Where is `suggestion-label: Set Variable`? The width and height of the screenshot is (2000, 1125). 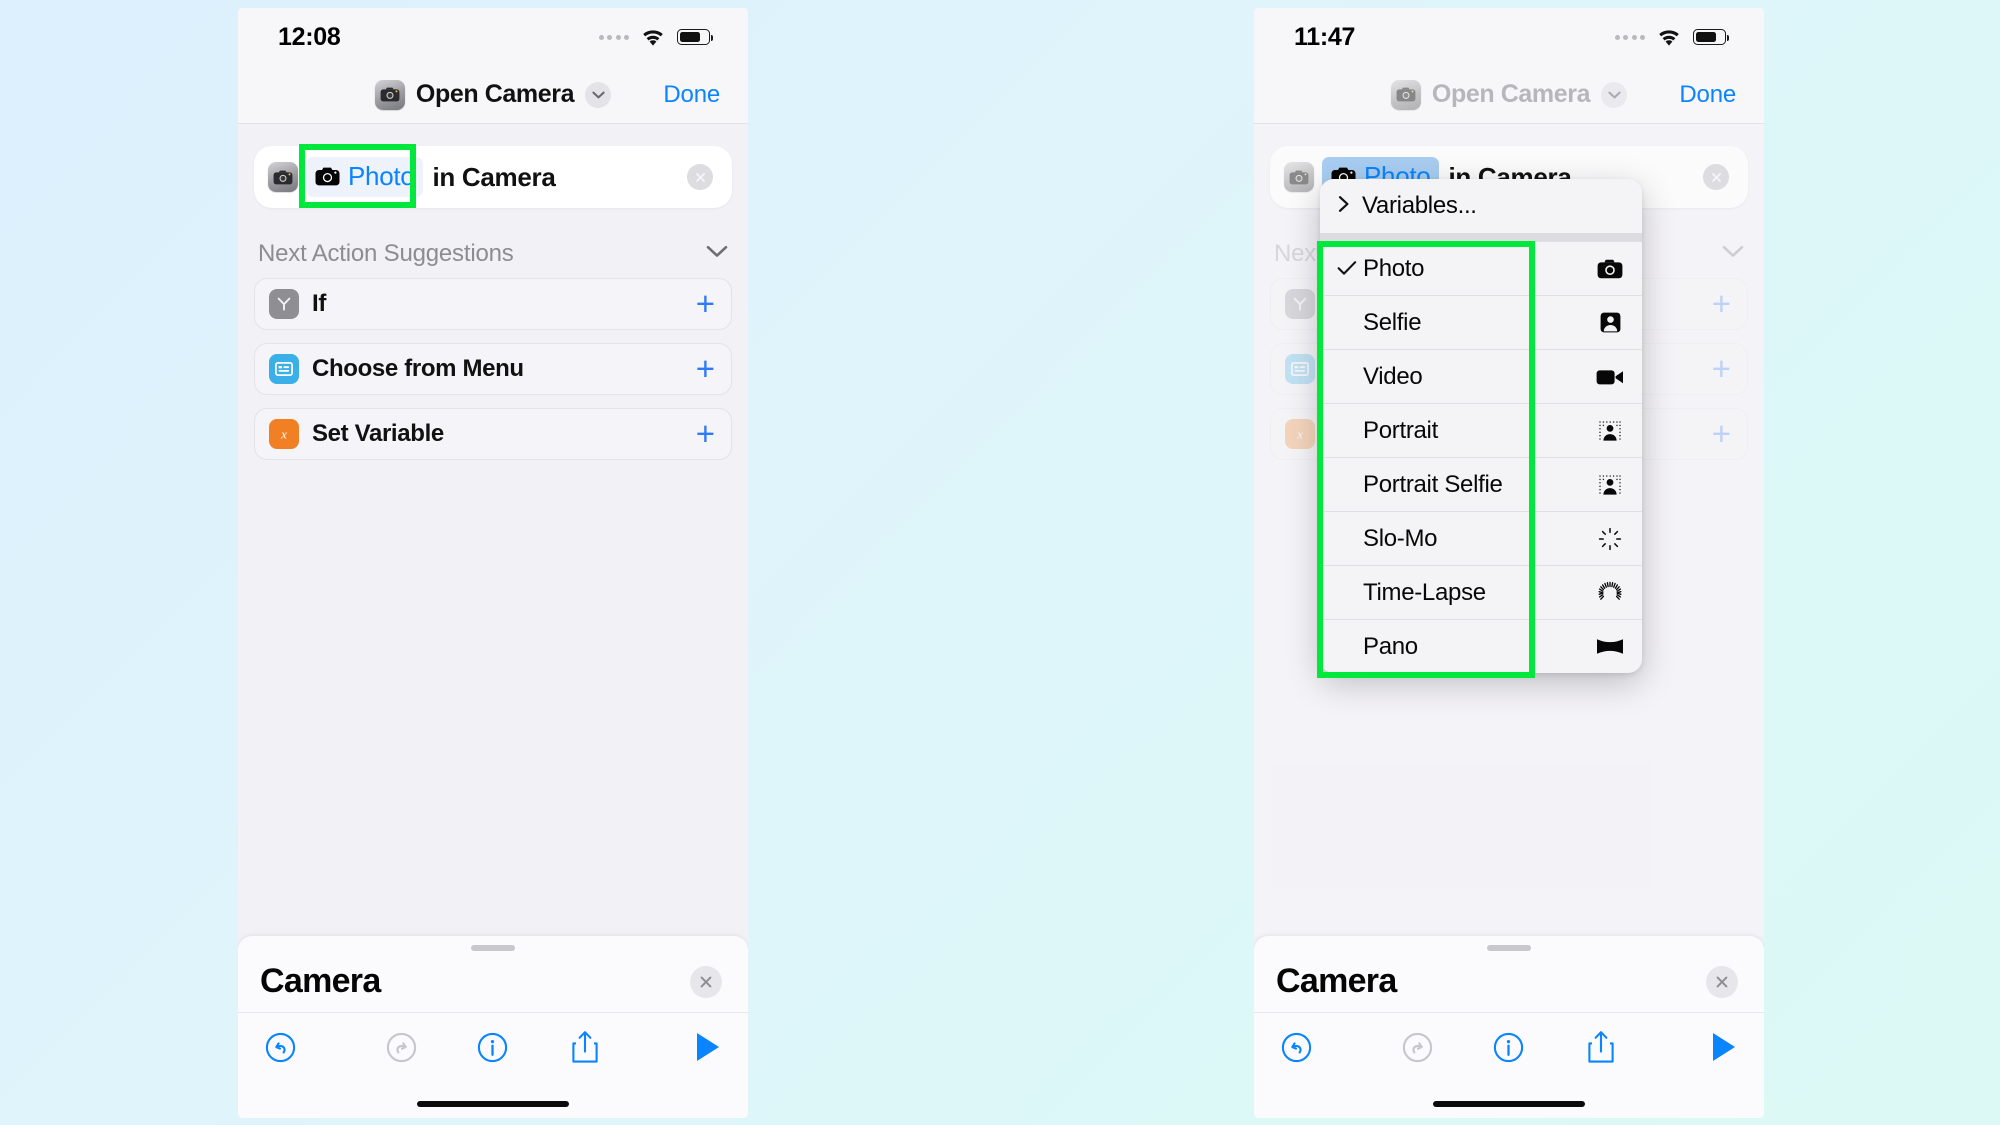 suggestion-label: Set Variable is located at coordinates (378, 433).